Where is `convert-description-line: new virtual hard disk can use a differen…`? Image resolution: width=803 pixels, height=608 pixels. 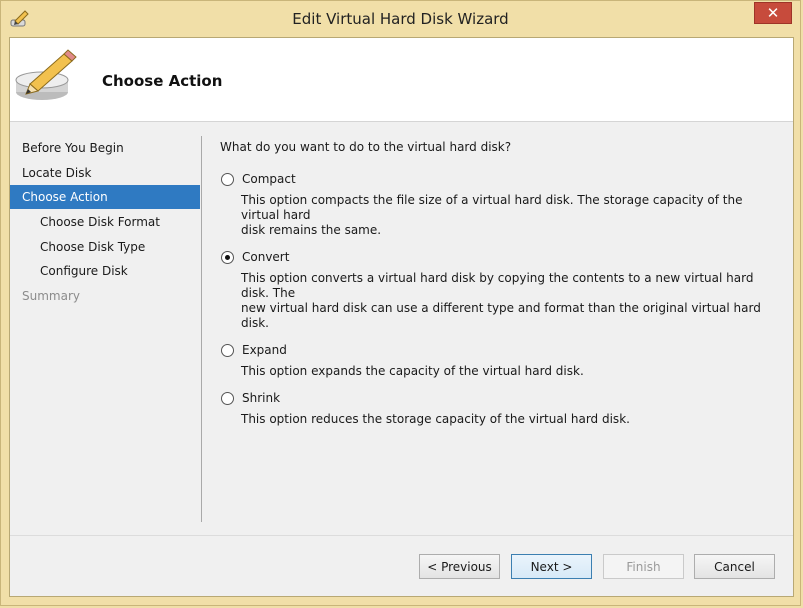 convert-description-line: new virtual hard disk can use a differen… is located at coordinates (501, 315).